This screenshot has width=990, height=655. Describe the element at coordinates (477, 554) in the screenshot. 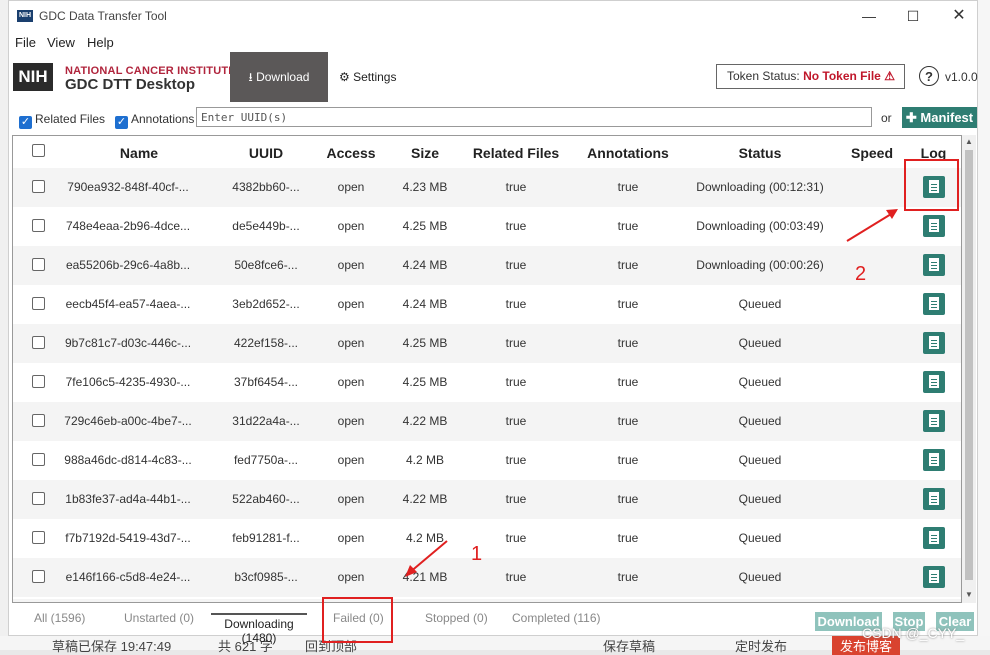

I see `annotation-number-1: 1` at that location.